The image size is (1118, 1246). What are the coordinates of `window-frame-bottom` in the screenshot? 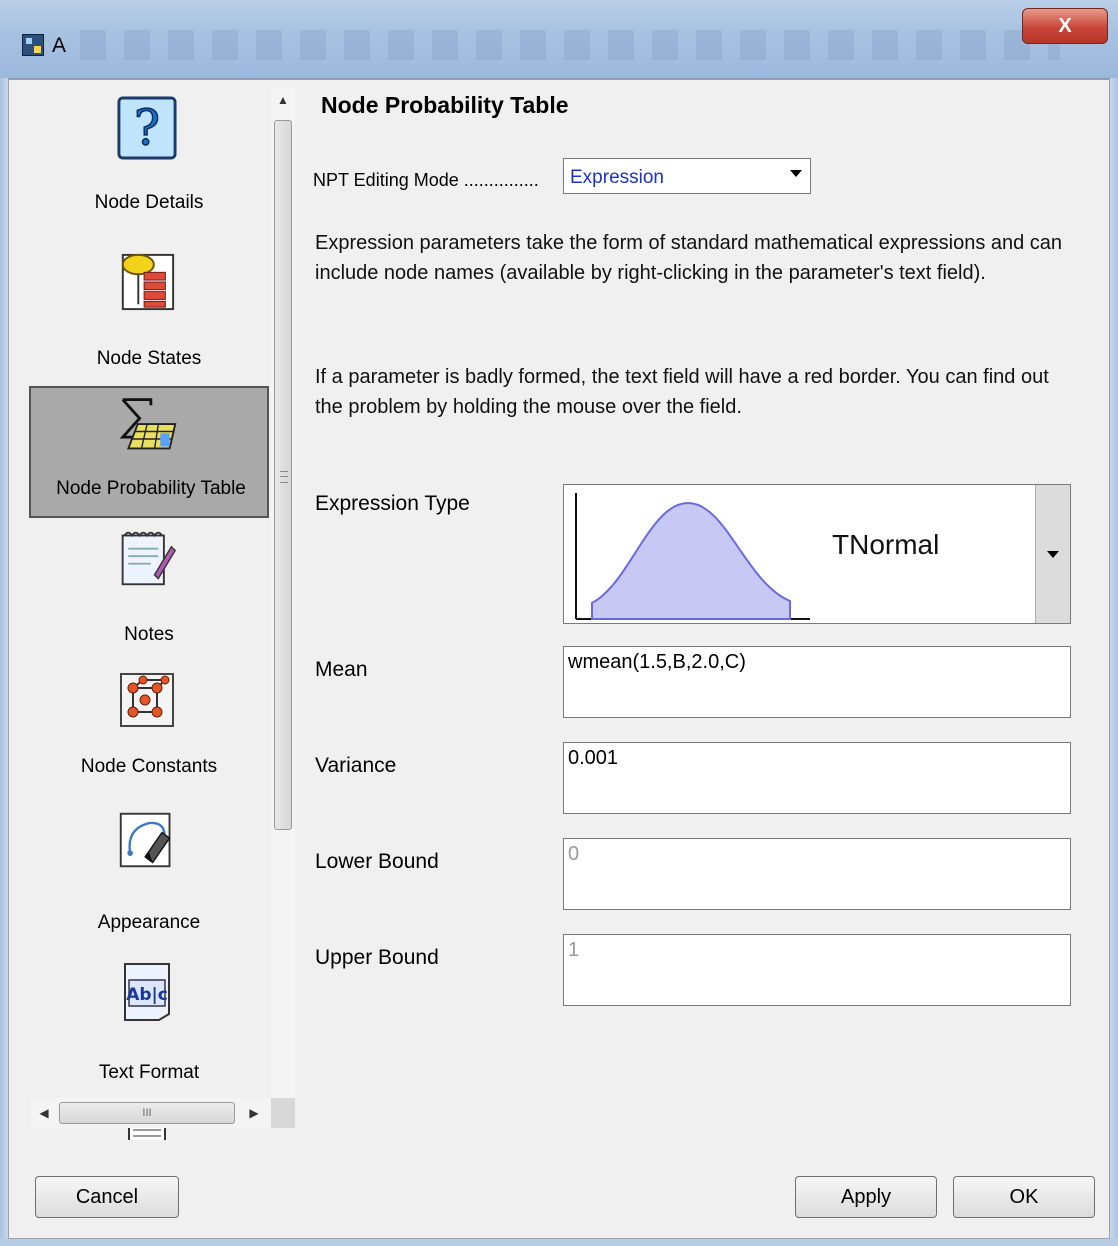 It's located at (559, 1242).